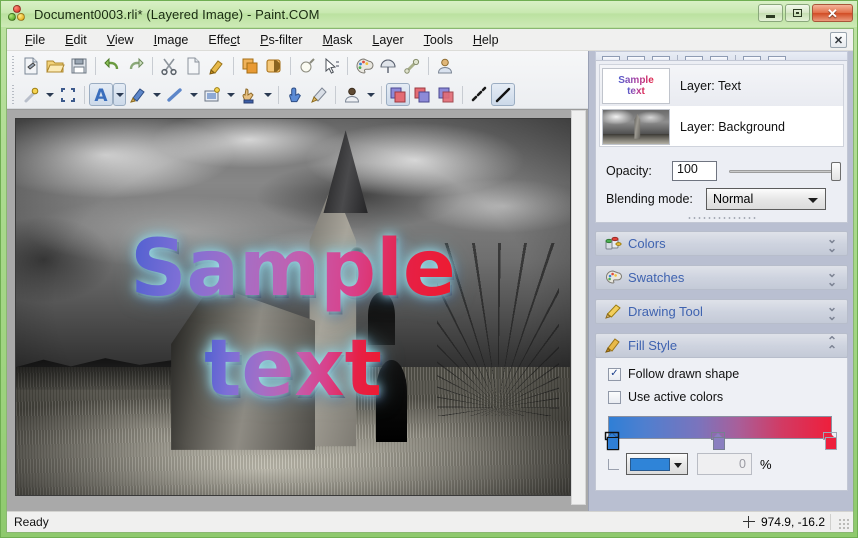 Image resolution: width=858 pixels, height=538 pixels. Describe the element at coordinates (694, 171) in the screenshot. I see `opacity-input: 100` at that location.